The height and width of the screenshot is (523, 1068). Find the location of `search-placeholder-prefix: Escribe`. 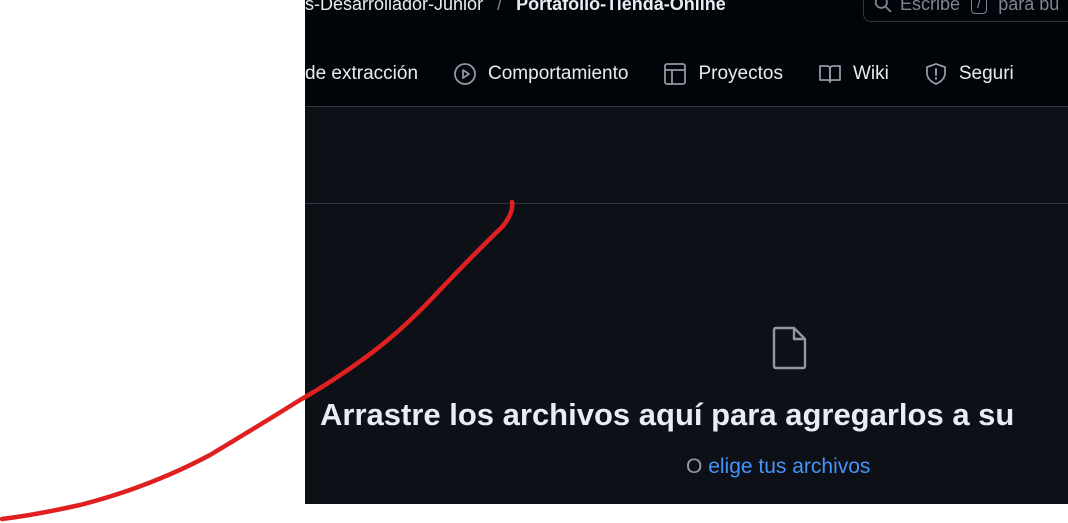

search-placeholder-prefix: Escribe is located at coordinates (930, 7).